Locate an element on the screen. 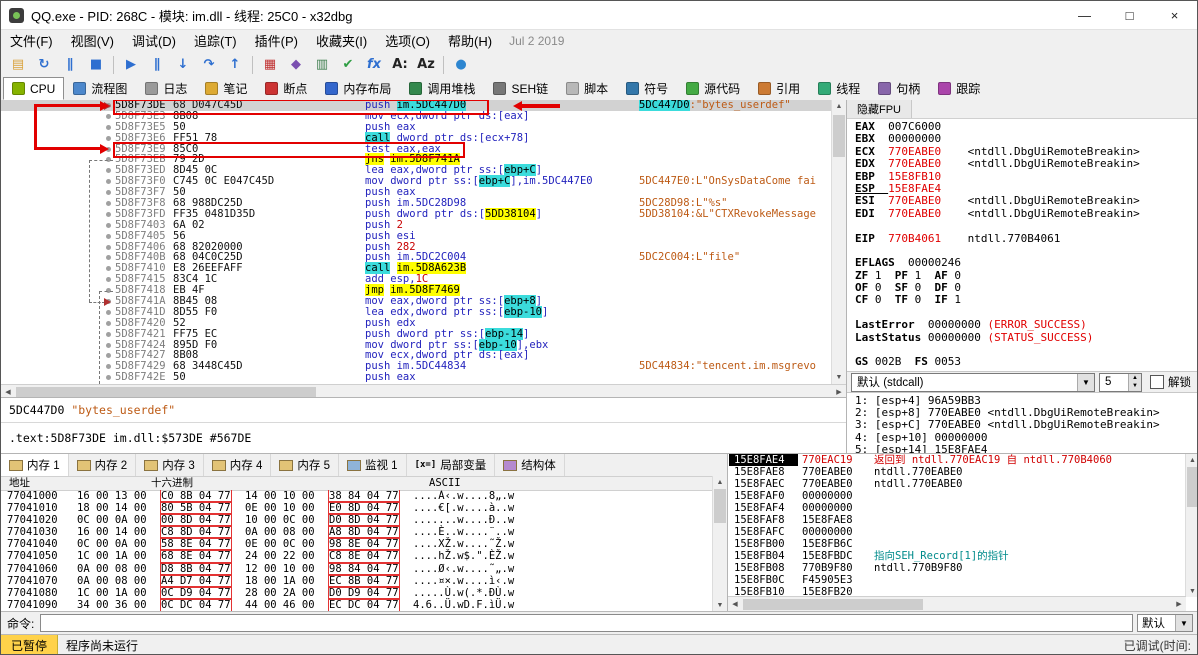  stack-row: 15E8FAF8 15E8FAE8 is located at coordinates (957, 520).